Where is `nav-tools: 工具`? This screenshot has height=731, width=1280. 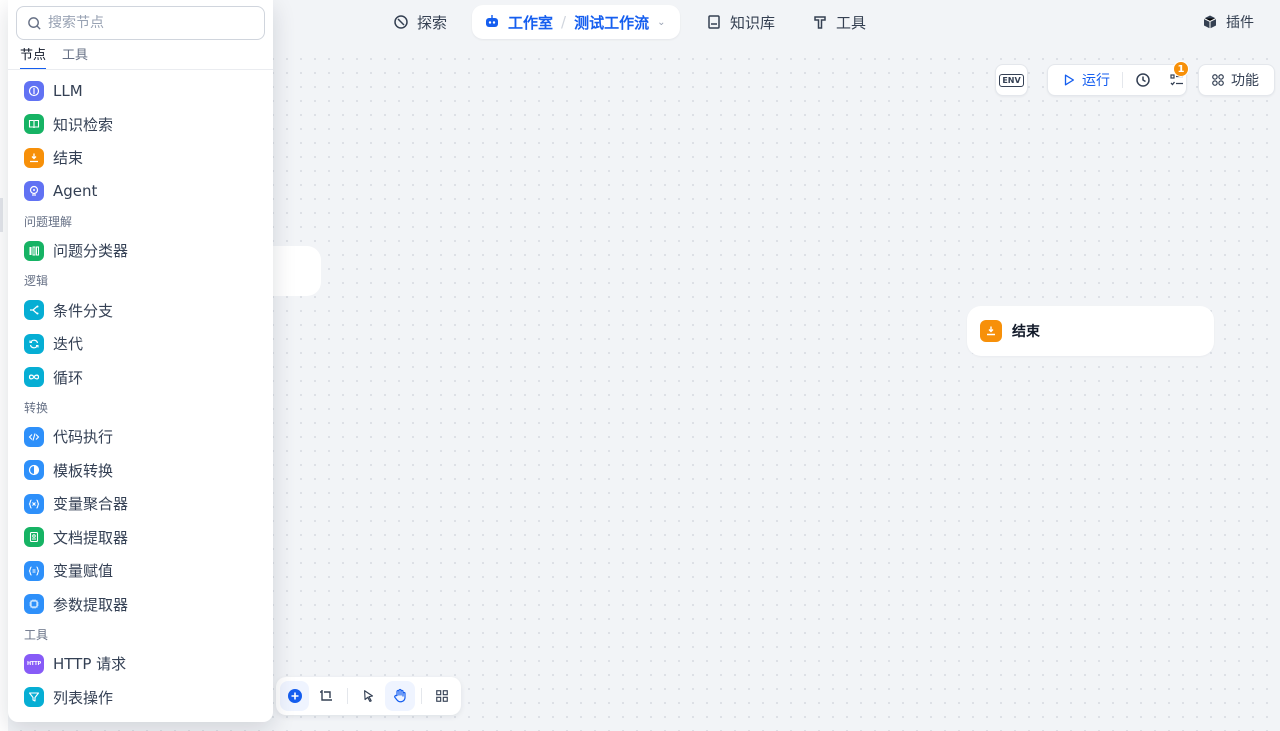 nav-tools: 工具 is located at coordinates (839, 22).